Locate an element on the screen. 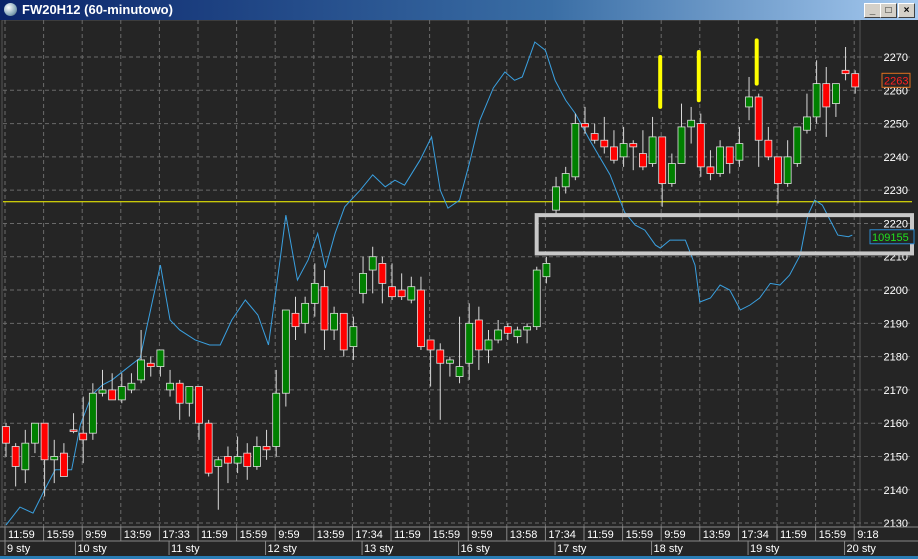 The image size is (918, 559). title-bar: FW20H12 (60-minutowo) _ □ × is located at coordinates (459, 10).